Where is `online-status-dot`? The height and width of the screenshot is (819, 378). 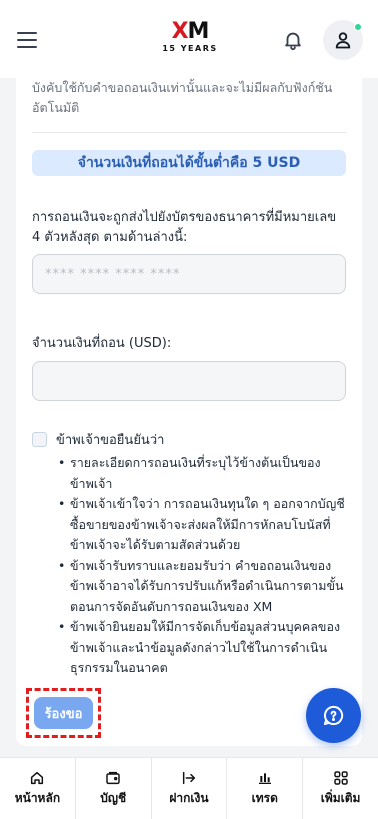
online-status-dot is located at coordinates (358, 27).